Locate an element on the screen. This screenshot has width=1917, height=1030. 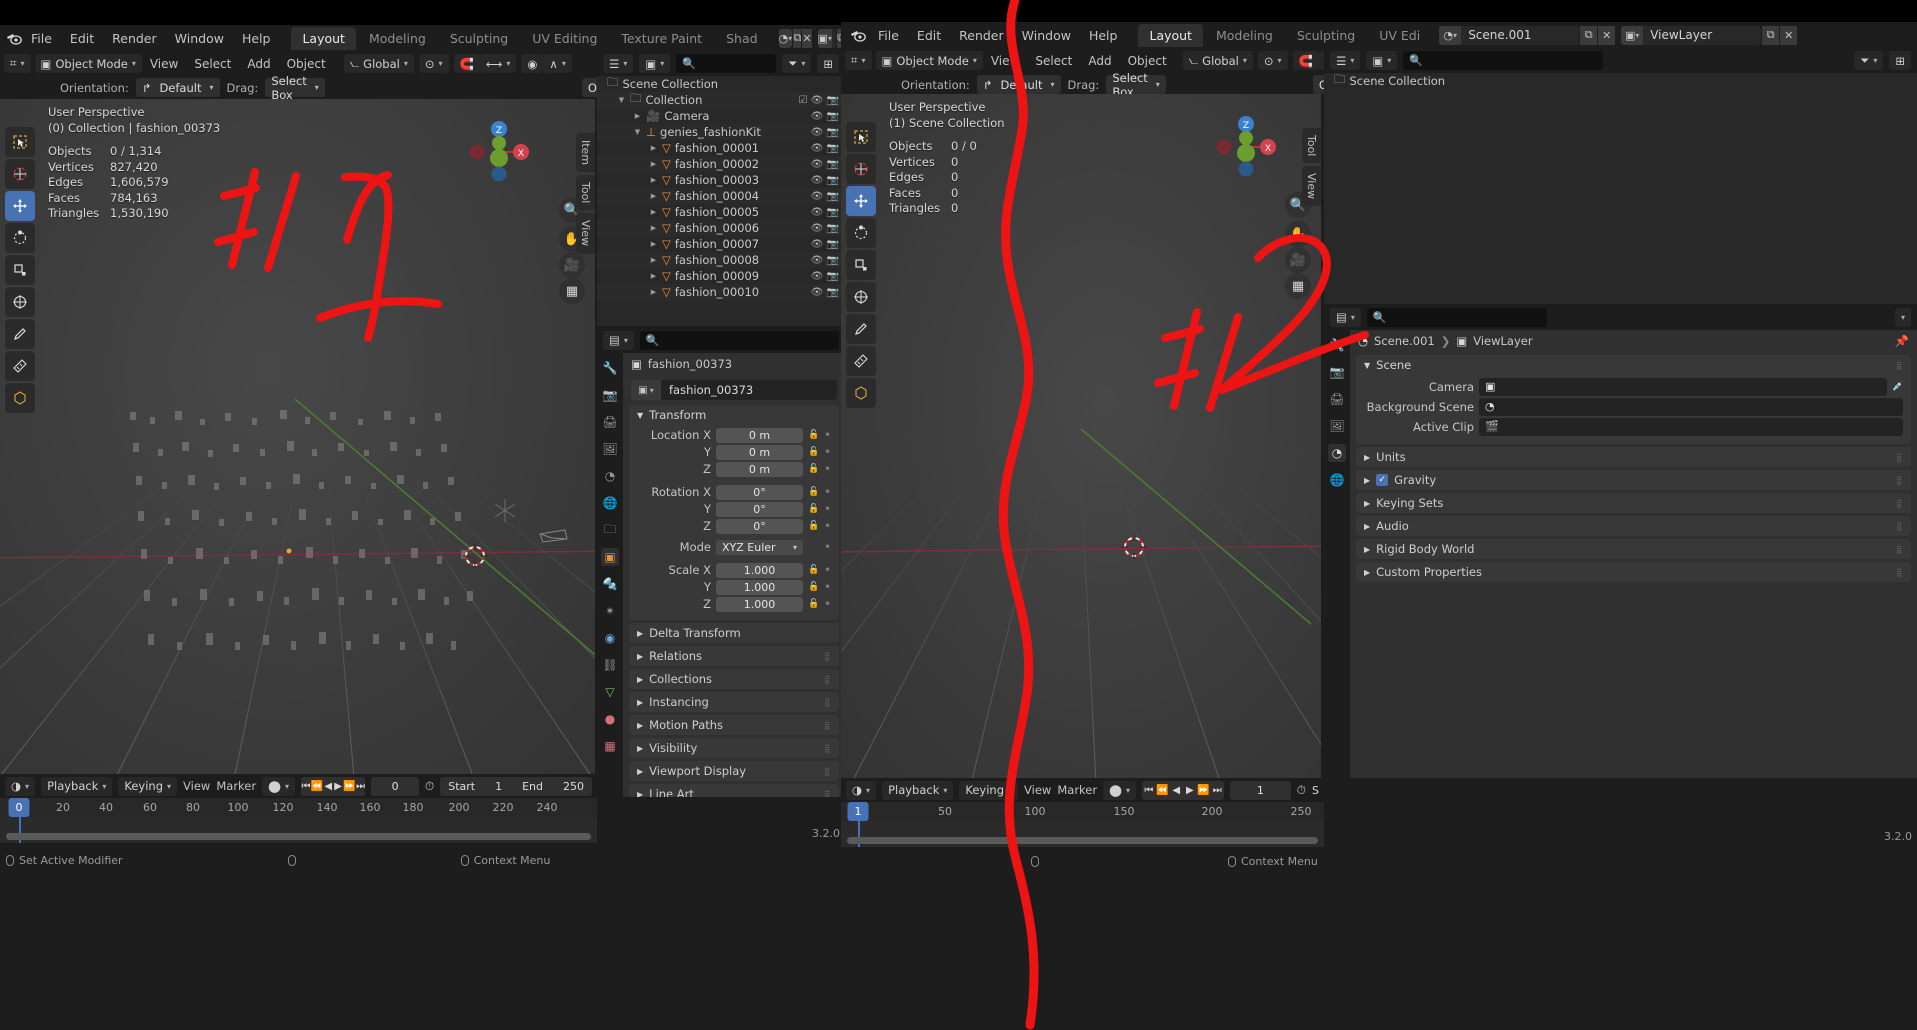
outliner-display-mode: ☰ ▾ is located at coordinates (1345, 60).